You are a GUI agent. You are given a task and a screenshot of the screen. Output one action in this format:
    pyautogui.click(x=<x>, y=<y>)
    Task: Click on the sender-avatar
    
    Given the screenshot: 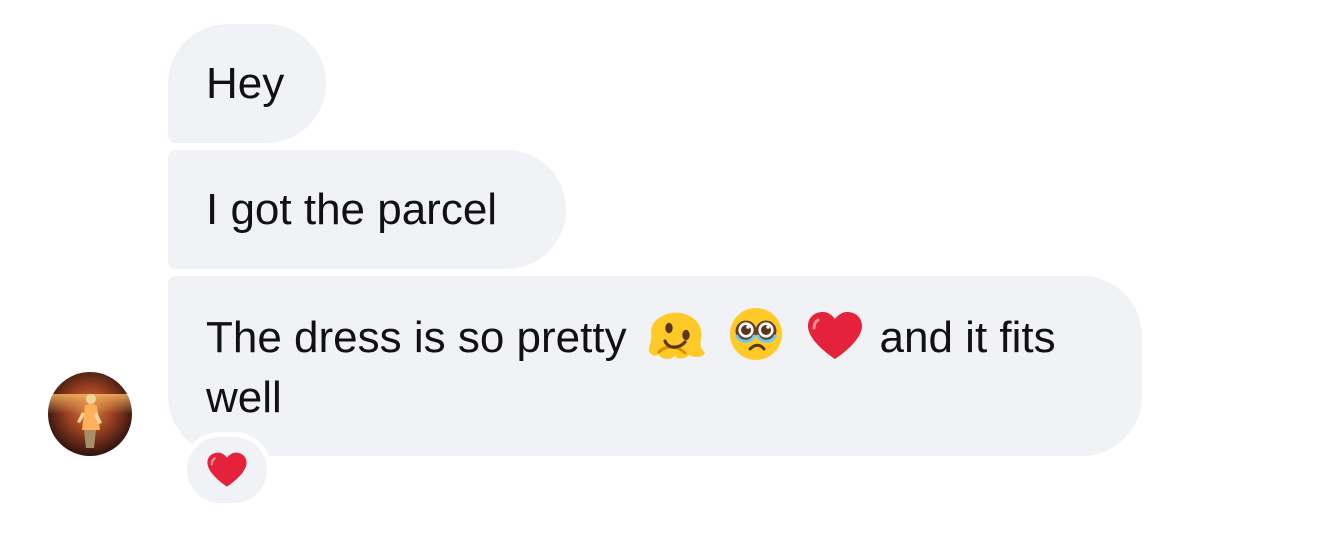 What is the action you would take?
    pyautogui.click(x=90, y=414)
    